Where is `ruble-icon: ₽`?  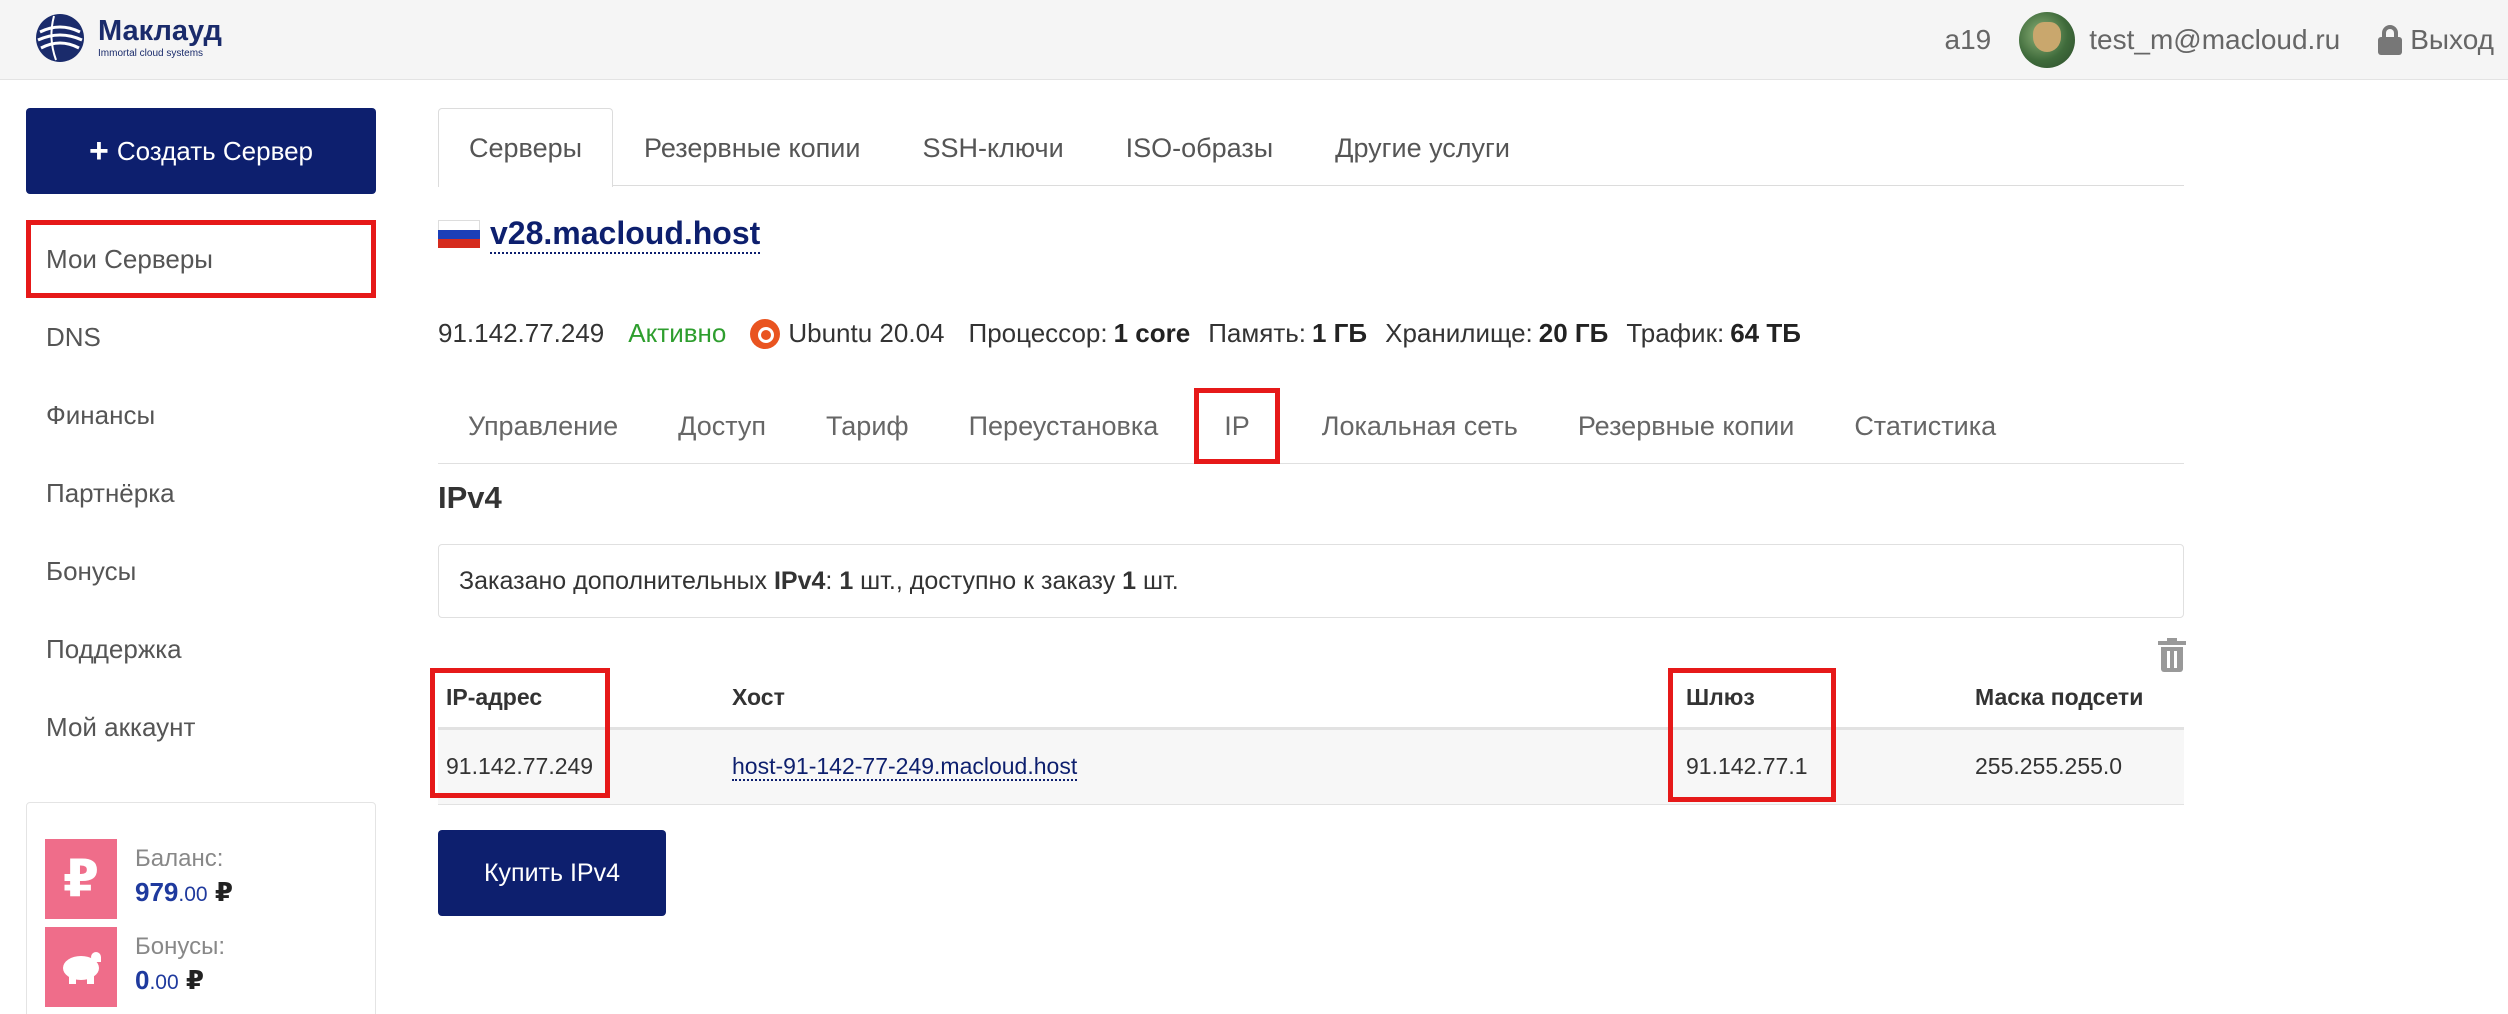 ruble-icon: ₽ is located at coordinates (81, 879).